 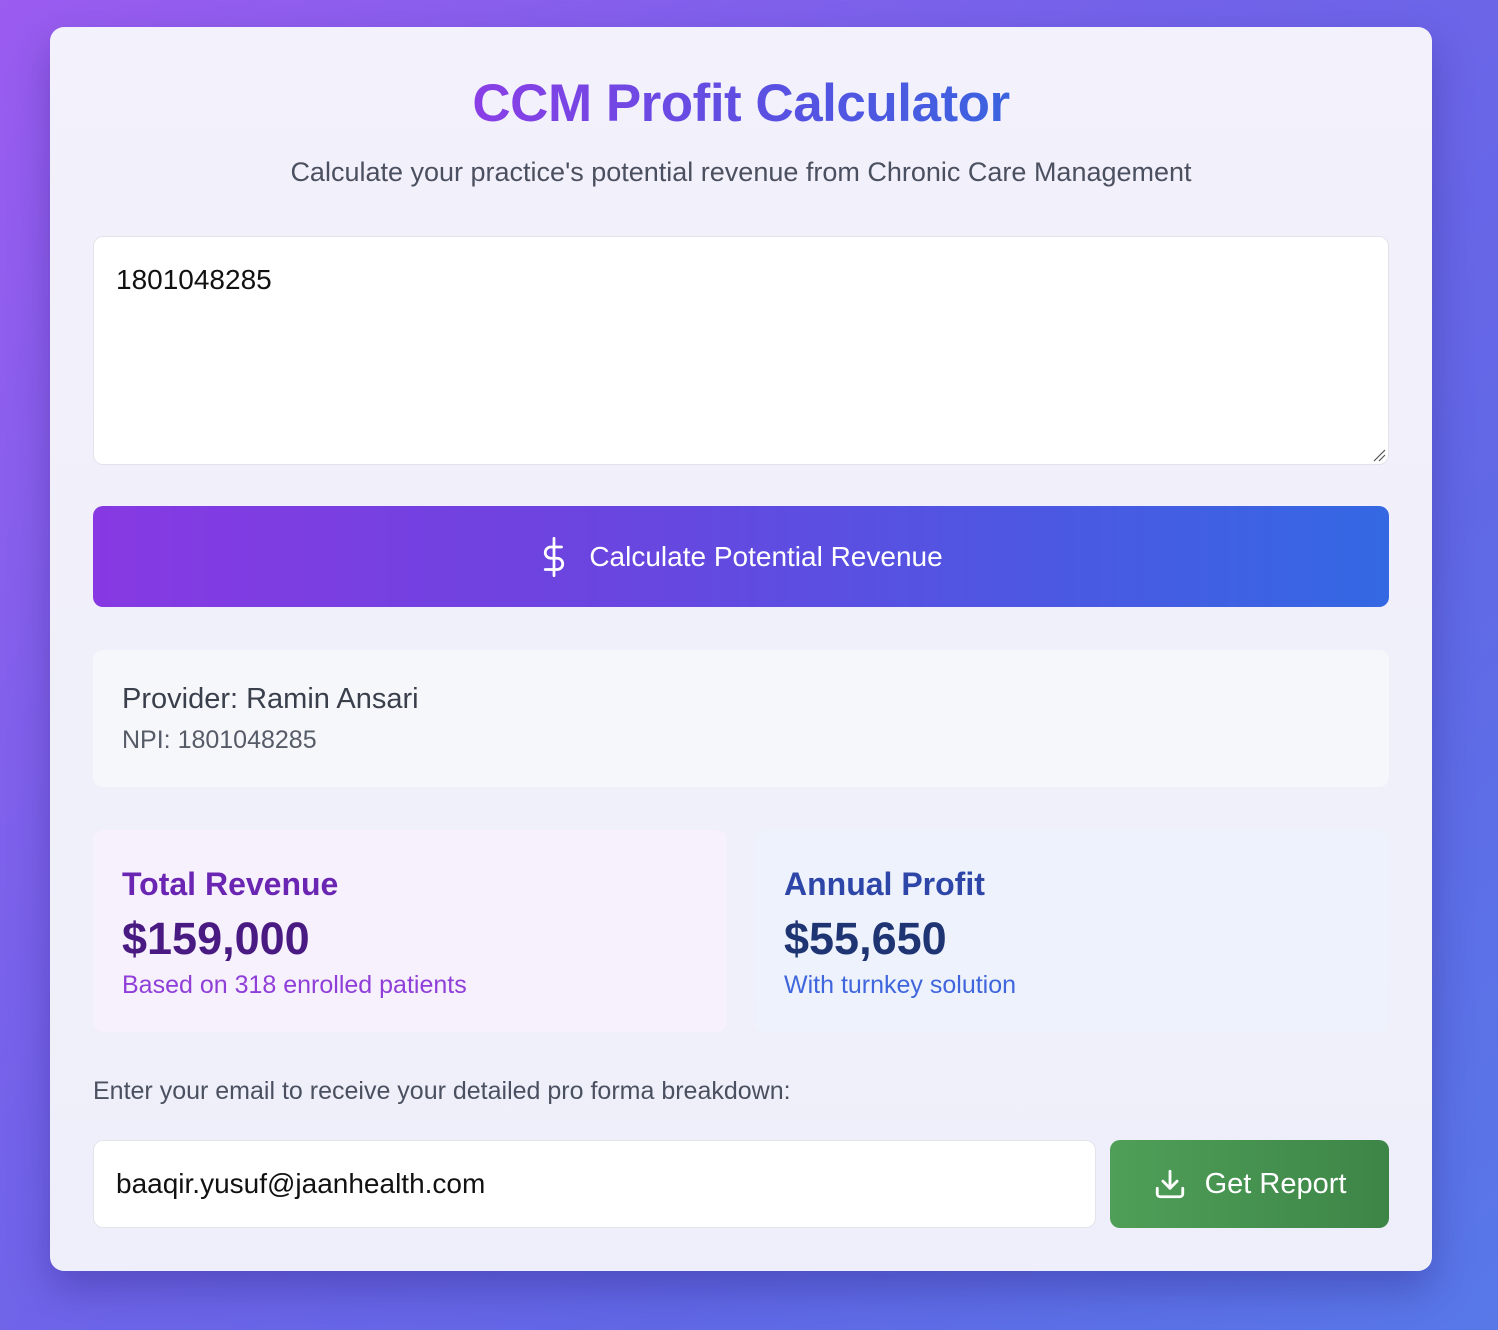 I want to click on provider-npi: NPI: 1801048285, so click(x=219, y=740).